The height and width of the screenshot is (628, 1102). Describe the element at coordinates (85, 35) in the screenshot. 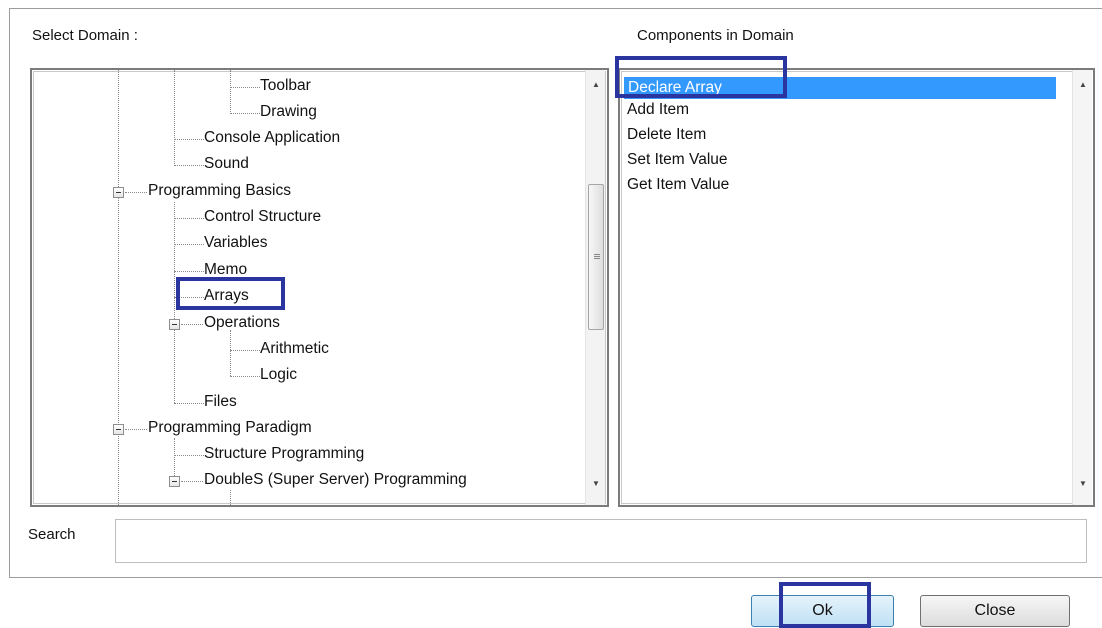

I see `select-domain-label: Select Domain :` at that location.